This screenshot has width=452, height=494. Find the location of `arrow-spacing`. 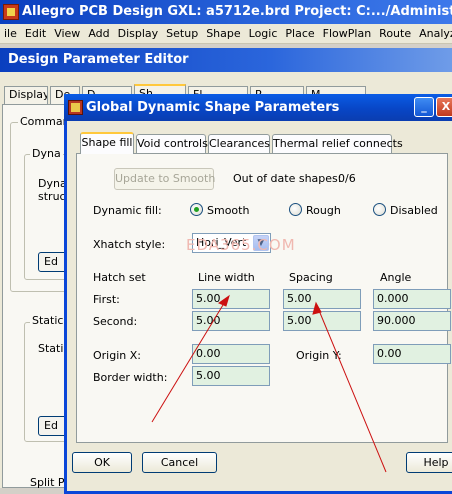

arrow-spacing is located at coordinates (352, 390).